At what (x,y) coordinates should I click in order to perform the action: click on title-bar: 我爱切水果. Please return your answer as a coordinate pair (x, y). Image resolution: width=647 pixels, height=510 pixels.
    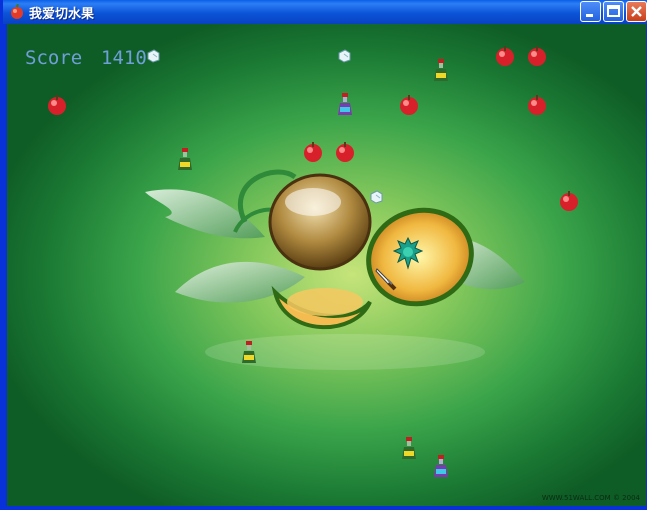
    Looking at the image, I should click on (325, 12).